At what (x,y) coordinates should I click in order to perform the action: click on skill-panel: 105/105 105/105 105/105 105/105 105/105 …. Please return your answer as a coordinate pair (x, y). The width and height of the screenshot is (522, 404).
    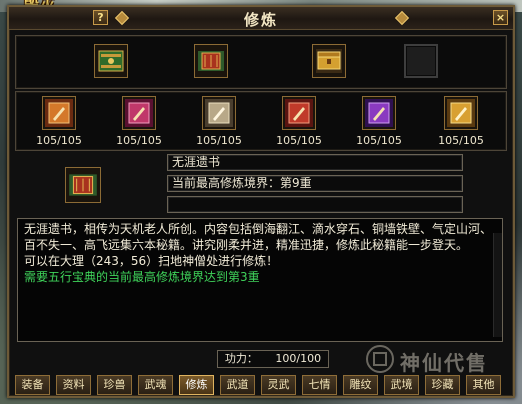
    Looking at the image, I should click on (261, 121).